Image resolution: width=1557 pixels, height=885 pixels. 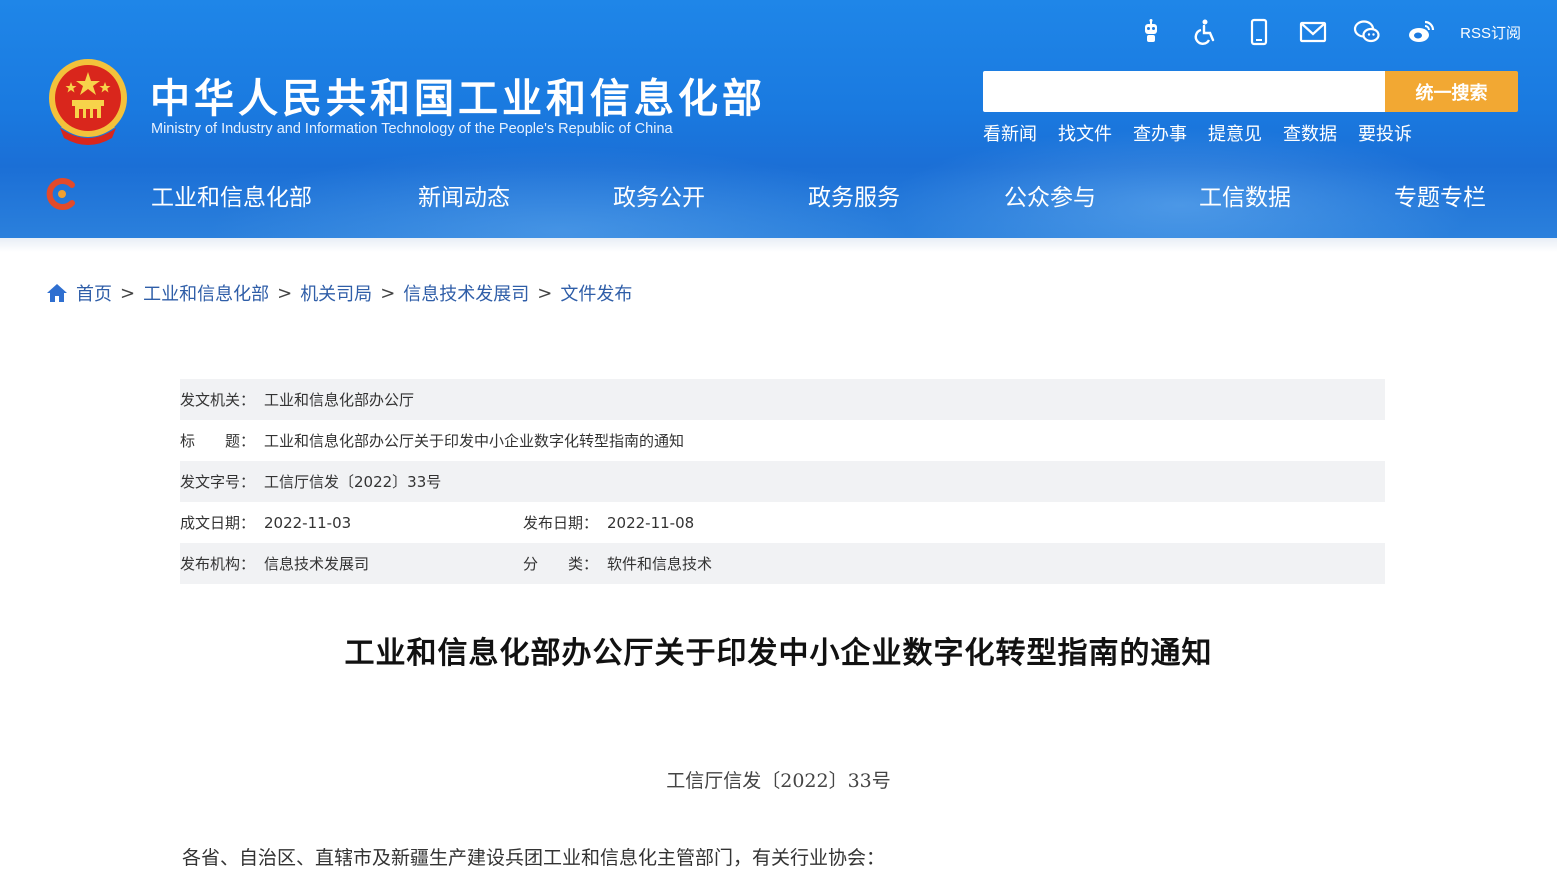 I want to click on site-title: 中华人民共和国工业和信息化部, so click(x=458, y=99).